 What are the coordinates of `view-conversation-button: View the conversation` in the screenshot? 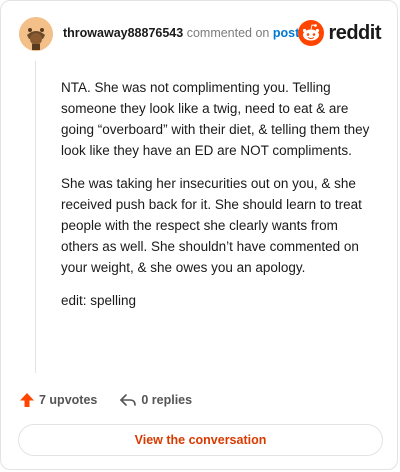 It's located at (200, 440).